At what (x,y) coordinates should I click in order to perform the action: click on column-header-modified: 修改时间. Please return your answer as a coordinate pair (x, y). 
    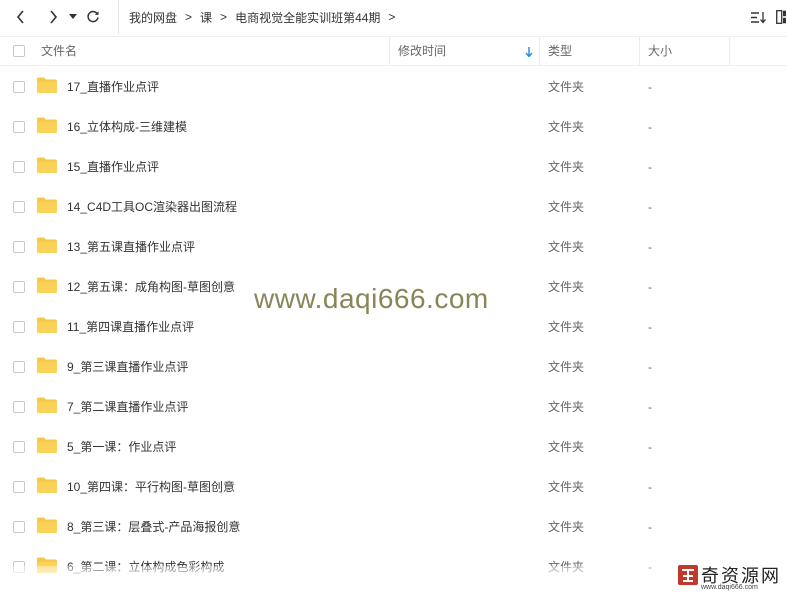
    Looking at the image, I should click on (465, 51).